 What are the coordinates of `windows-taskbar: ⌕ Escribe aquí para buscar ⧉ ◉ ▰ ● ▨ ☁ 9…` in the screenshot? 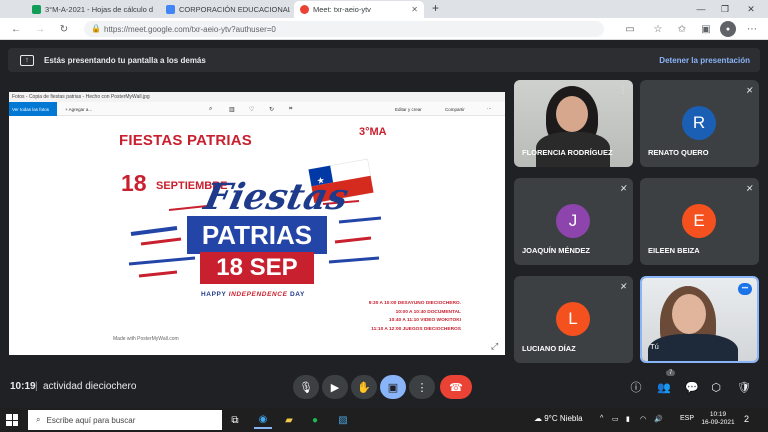 It's located at (384, 420).